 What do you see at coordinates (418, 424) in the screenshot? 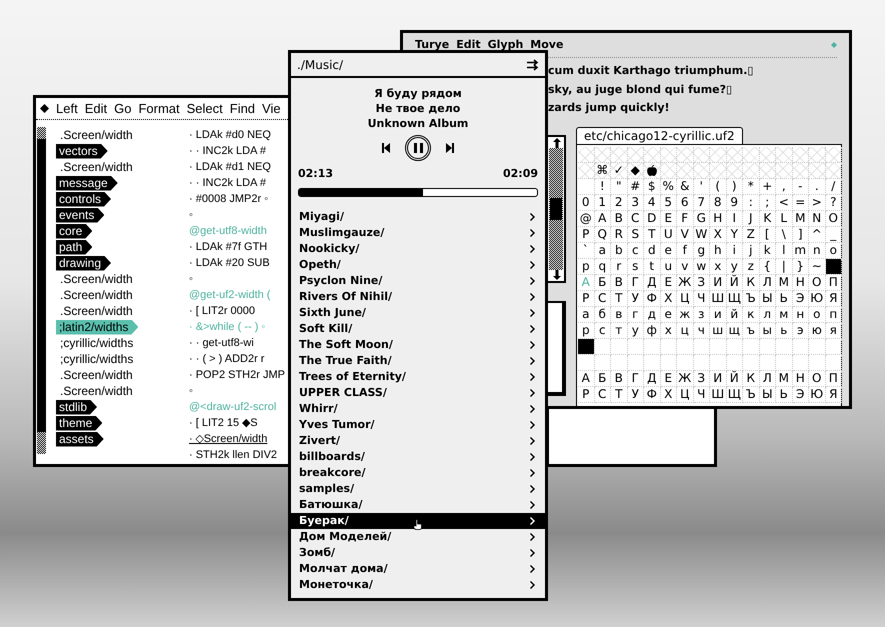
I see `folder-item: Yves Tumor/` at bounding box center [418, 424].